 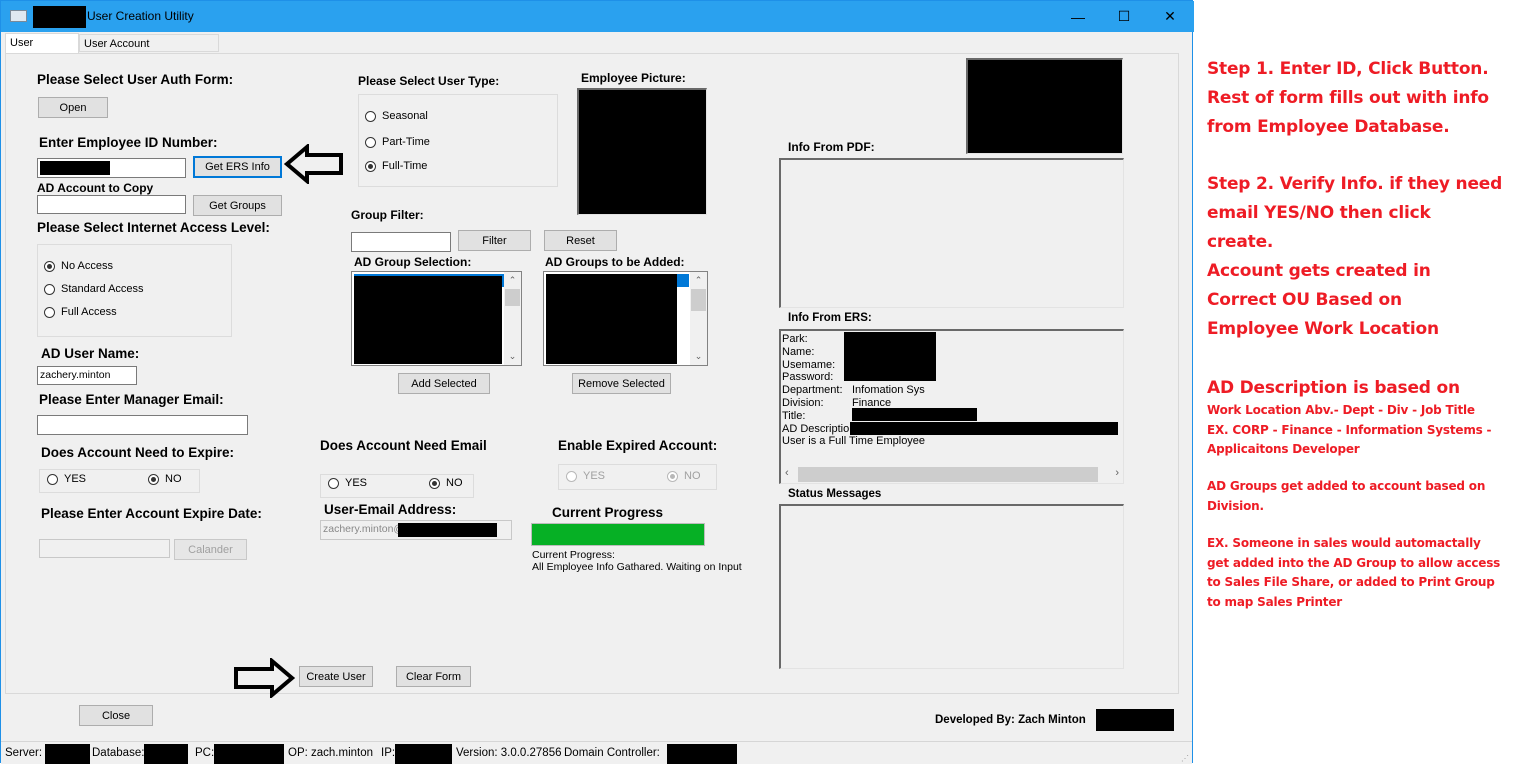 What do you see at coordinates (142, 425) in the screenshot?
I see `manager-email-input` at bounding box center [142, 425].